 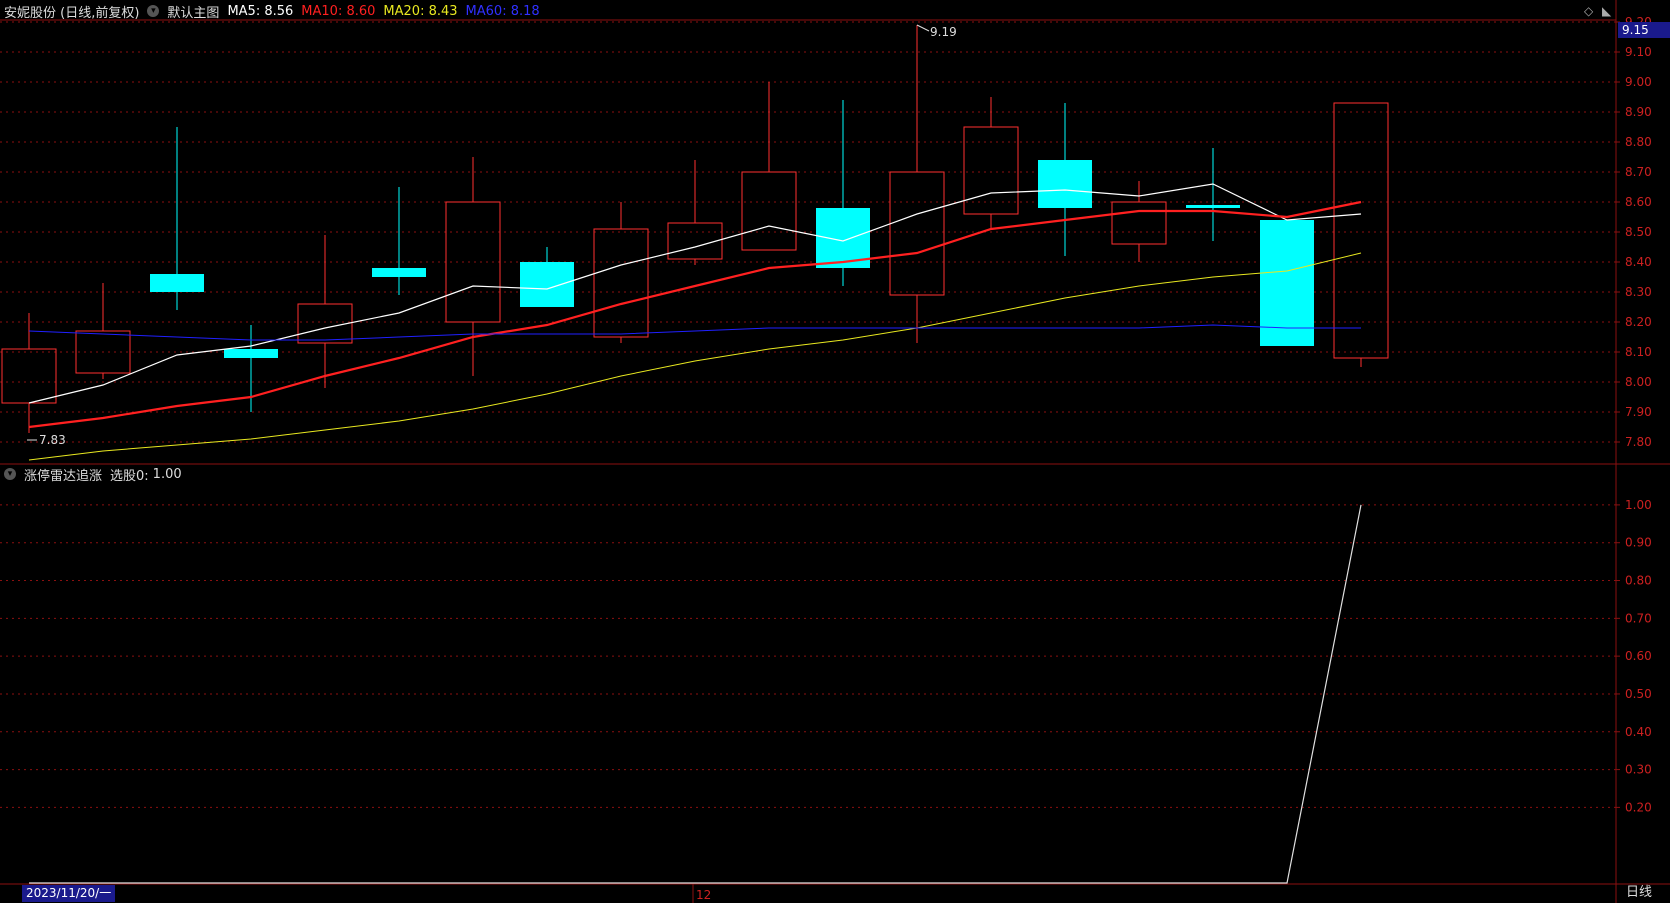 I want to click on y-tick-label: 8.10, so click(x=1638, y=352).